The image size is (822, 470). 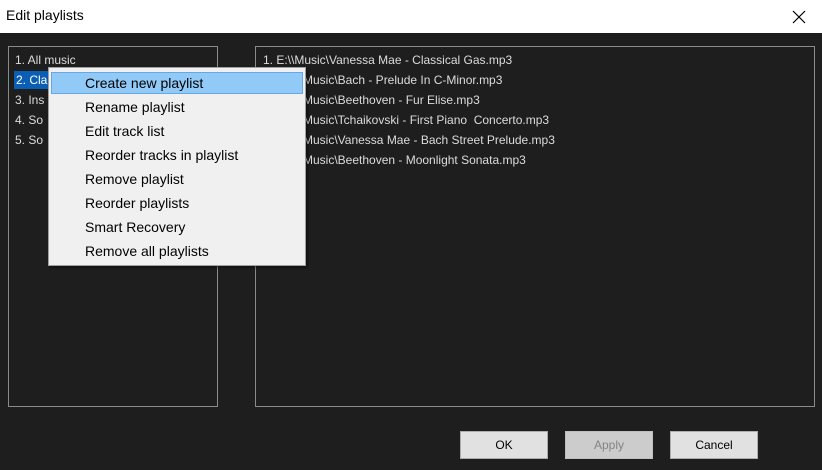 I want to click on track-item: Music\Beethoven - Fur Elise.mp3, so click(x=391, y=100).